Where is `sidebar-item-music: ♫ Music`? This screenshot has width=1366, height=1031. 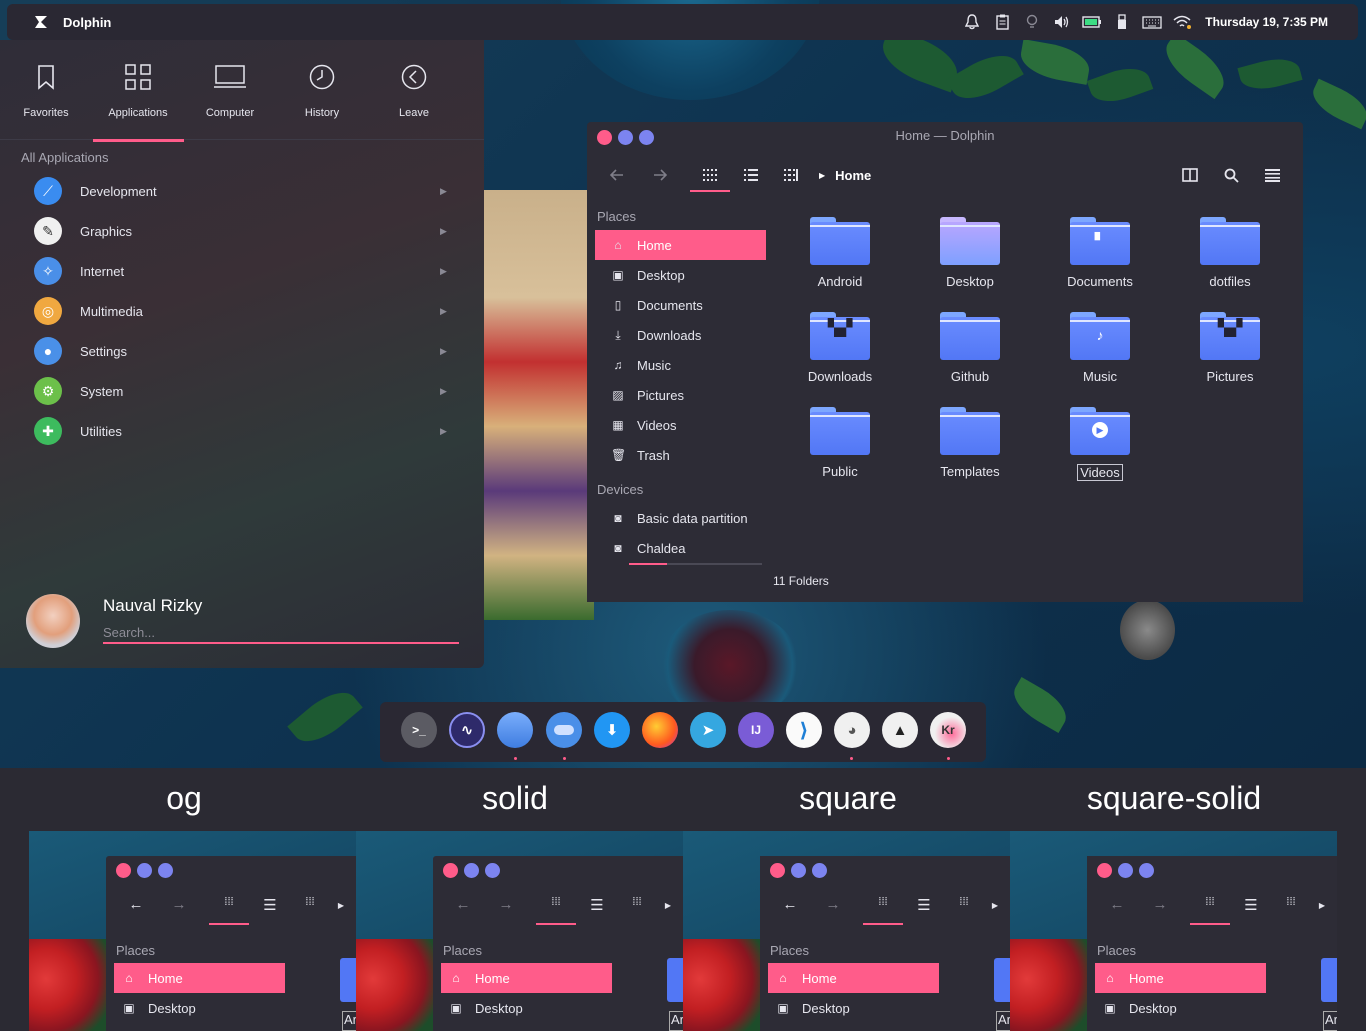 sidebar-item-music: ♫ Music is located at coordinates (680, 365).